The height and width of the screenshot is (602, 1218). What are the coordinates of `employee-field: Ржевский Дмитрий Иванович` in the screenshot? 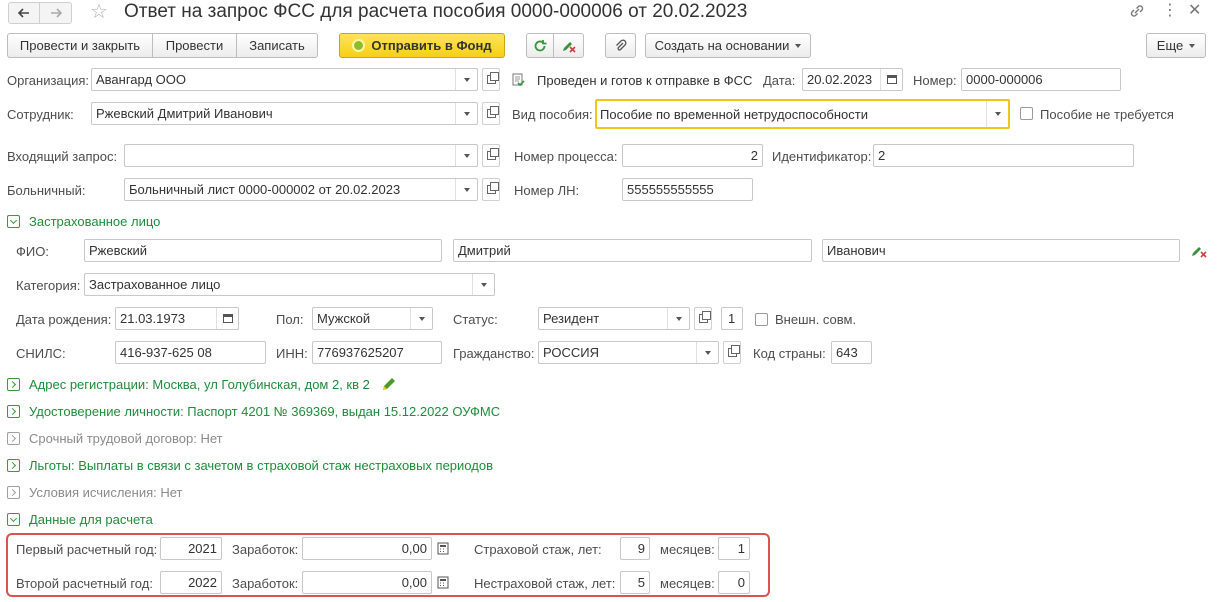 It's located at (284, 113).